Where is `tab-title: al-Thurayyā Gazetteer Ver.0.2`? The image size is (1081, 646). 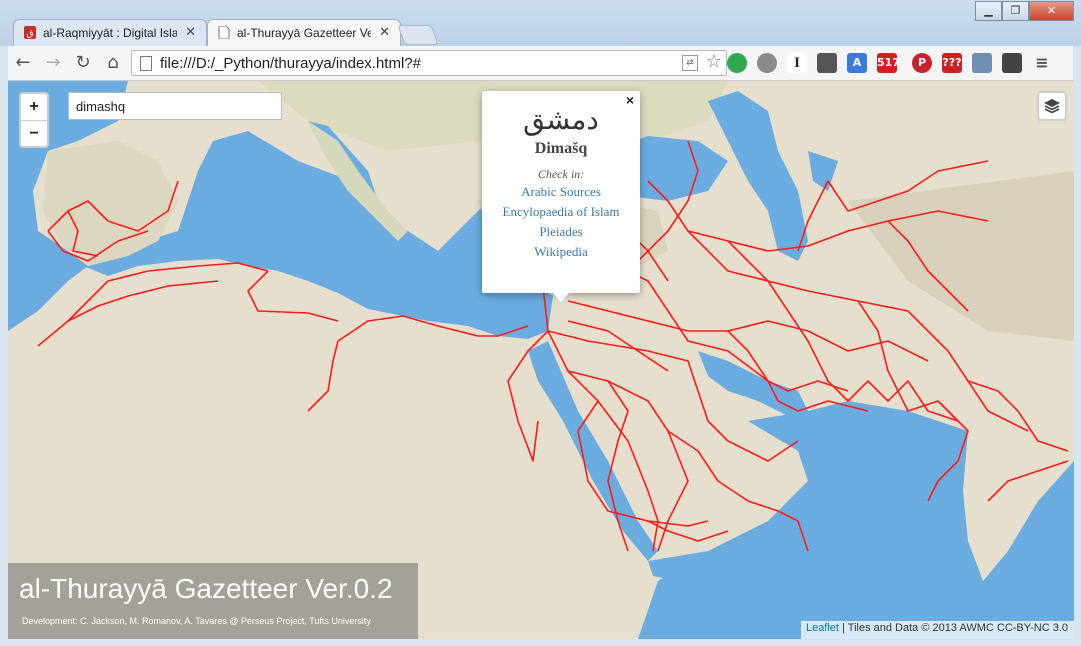
tab-title: al-Thurayyā Gazetteer Ver.0.2 is located at coordinates (304, 33).